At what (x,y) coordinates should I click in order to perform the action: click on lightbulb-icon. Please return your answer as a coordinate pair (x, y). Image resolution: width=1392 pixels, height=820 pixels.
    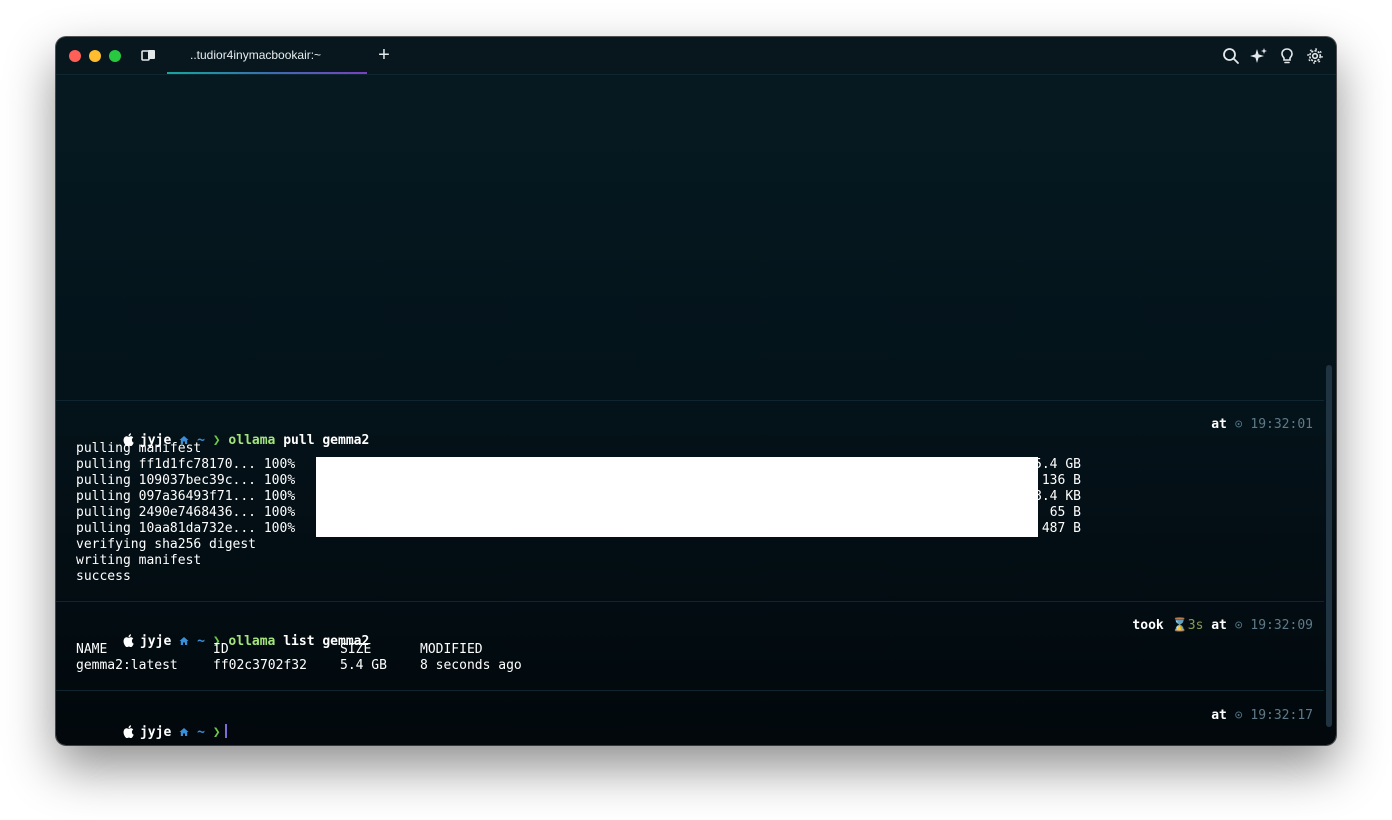
    Looking at the image, I should click on (1287, 56).